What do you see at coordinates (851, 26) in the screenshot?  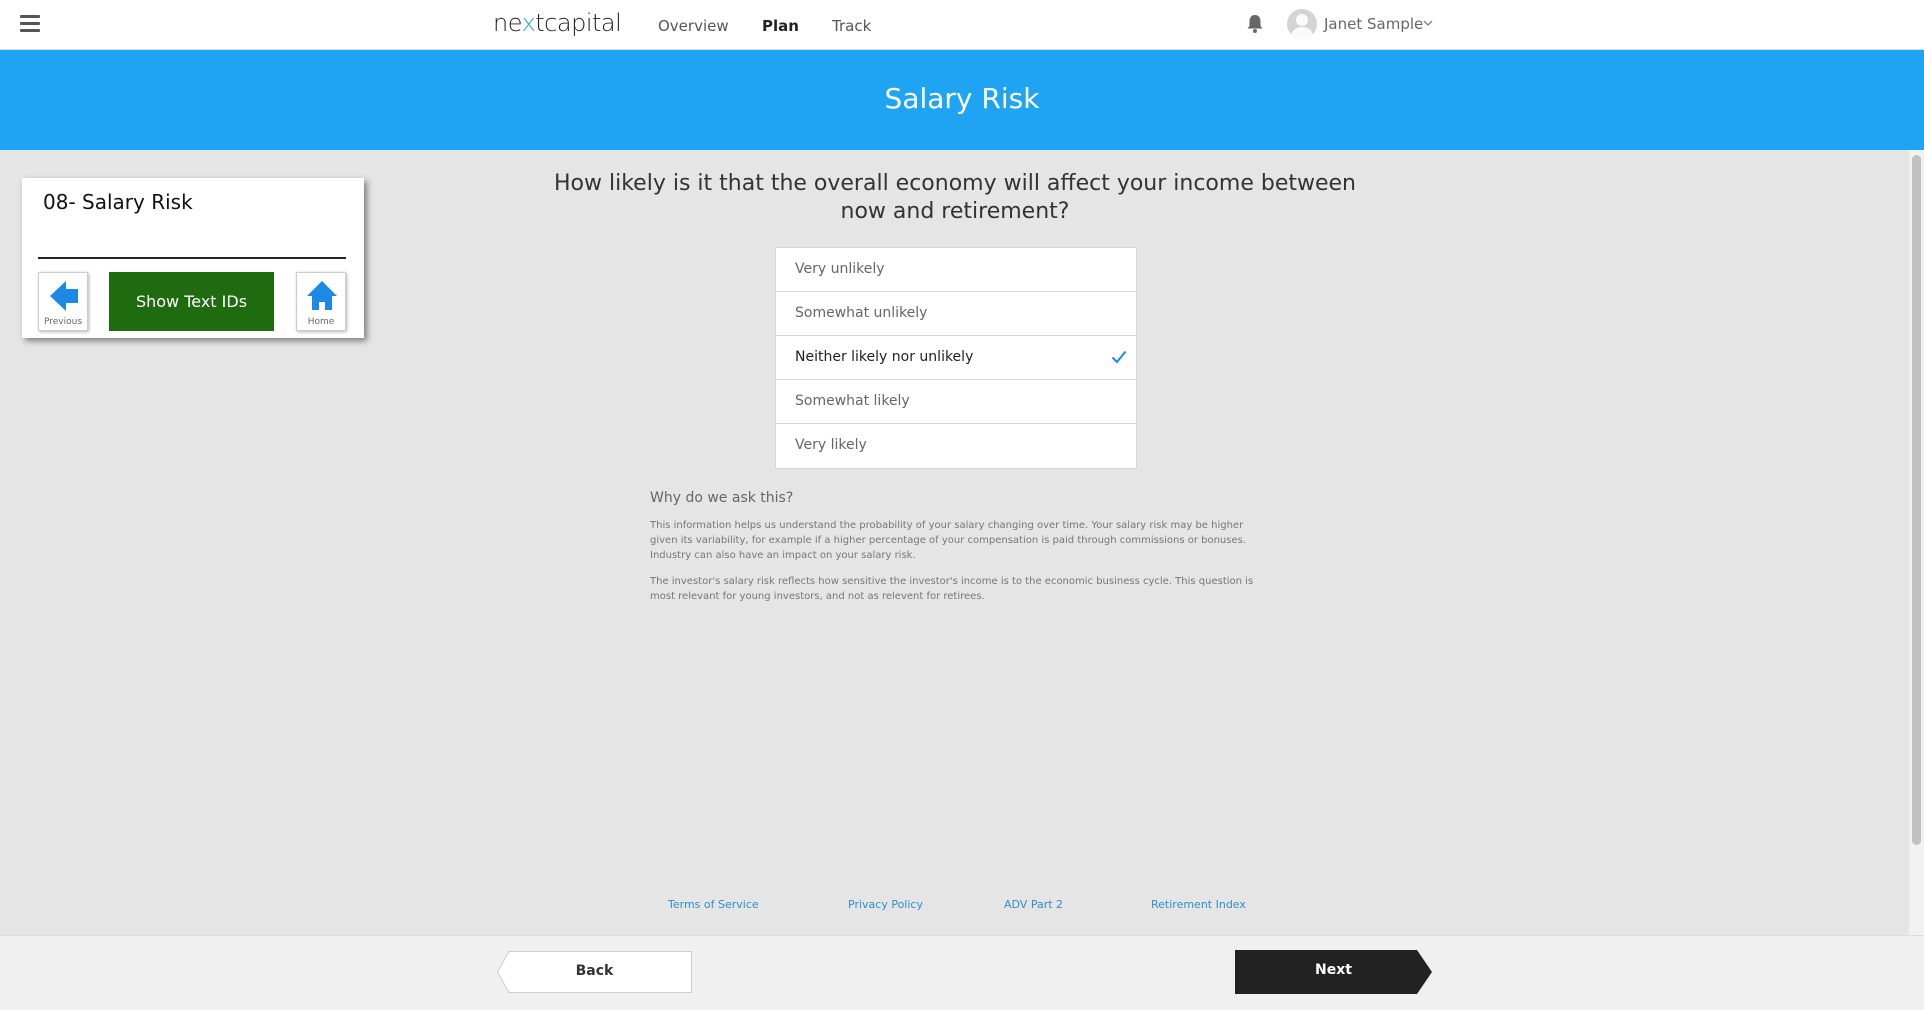 I see `nav-track: Track` at bounding box center [851, 26].